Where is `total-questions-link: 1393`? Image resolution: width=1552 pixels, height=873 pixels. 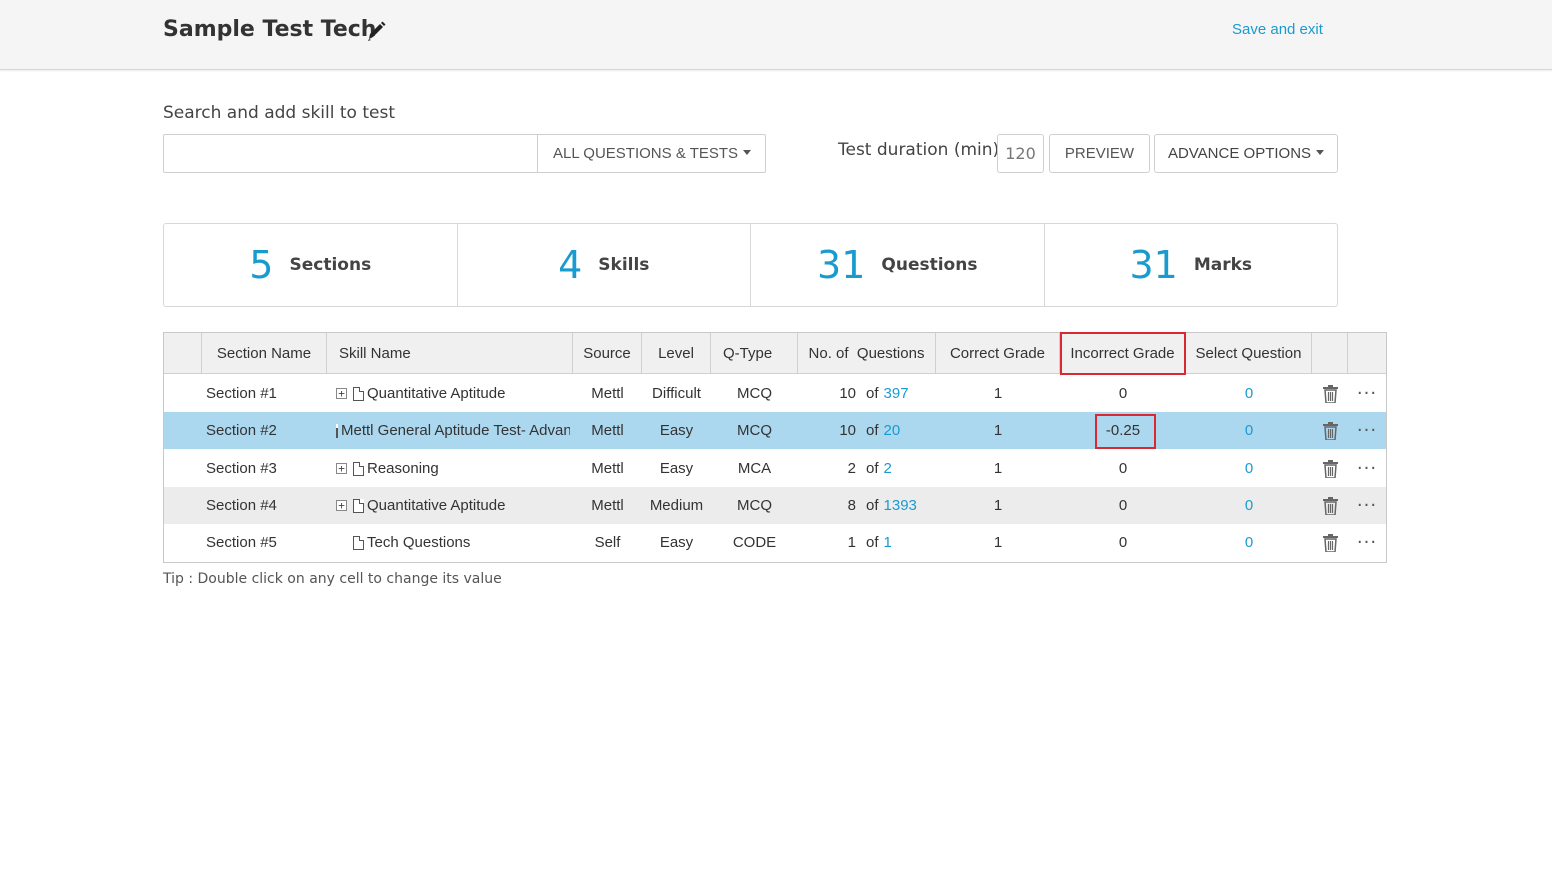
total-questions-link: 1393 is located at coordinates (900, 505).